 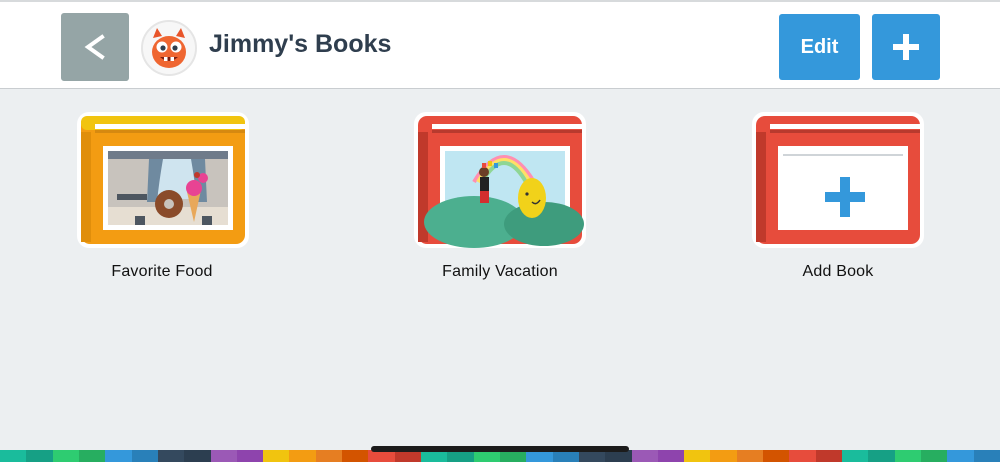 I want to click on monster-avatar-icon, so click(x=169, y=48).